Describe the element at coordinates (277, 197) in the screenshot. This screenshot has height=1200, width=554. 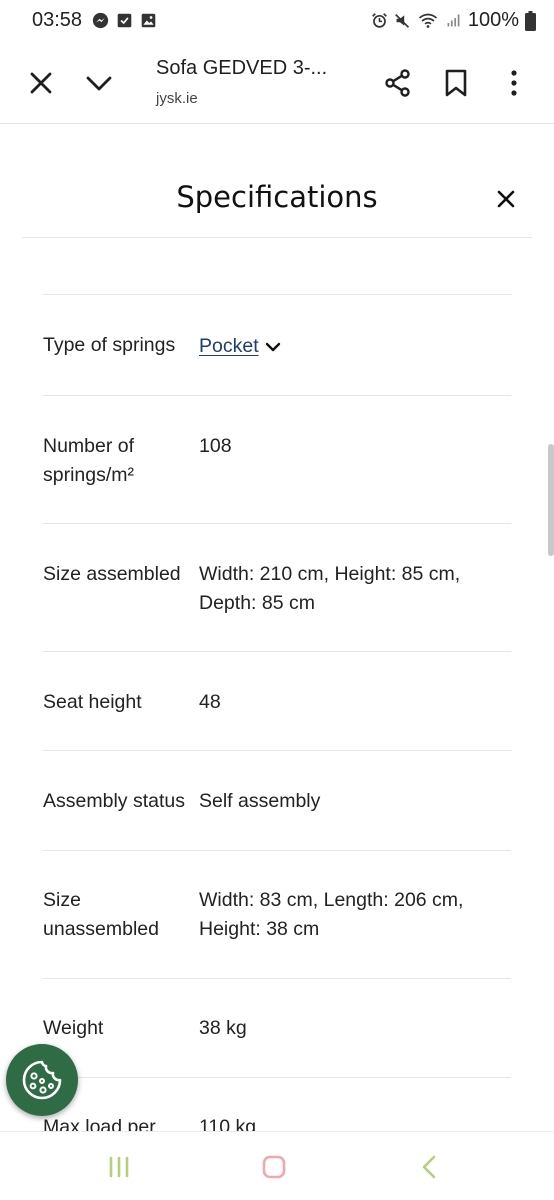
I see `specifications-title: Specifications` at that location.